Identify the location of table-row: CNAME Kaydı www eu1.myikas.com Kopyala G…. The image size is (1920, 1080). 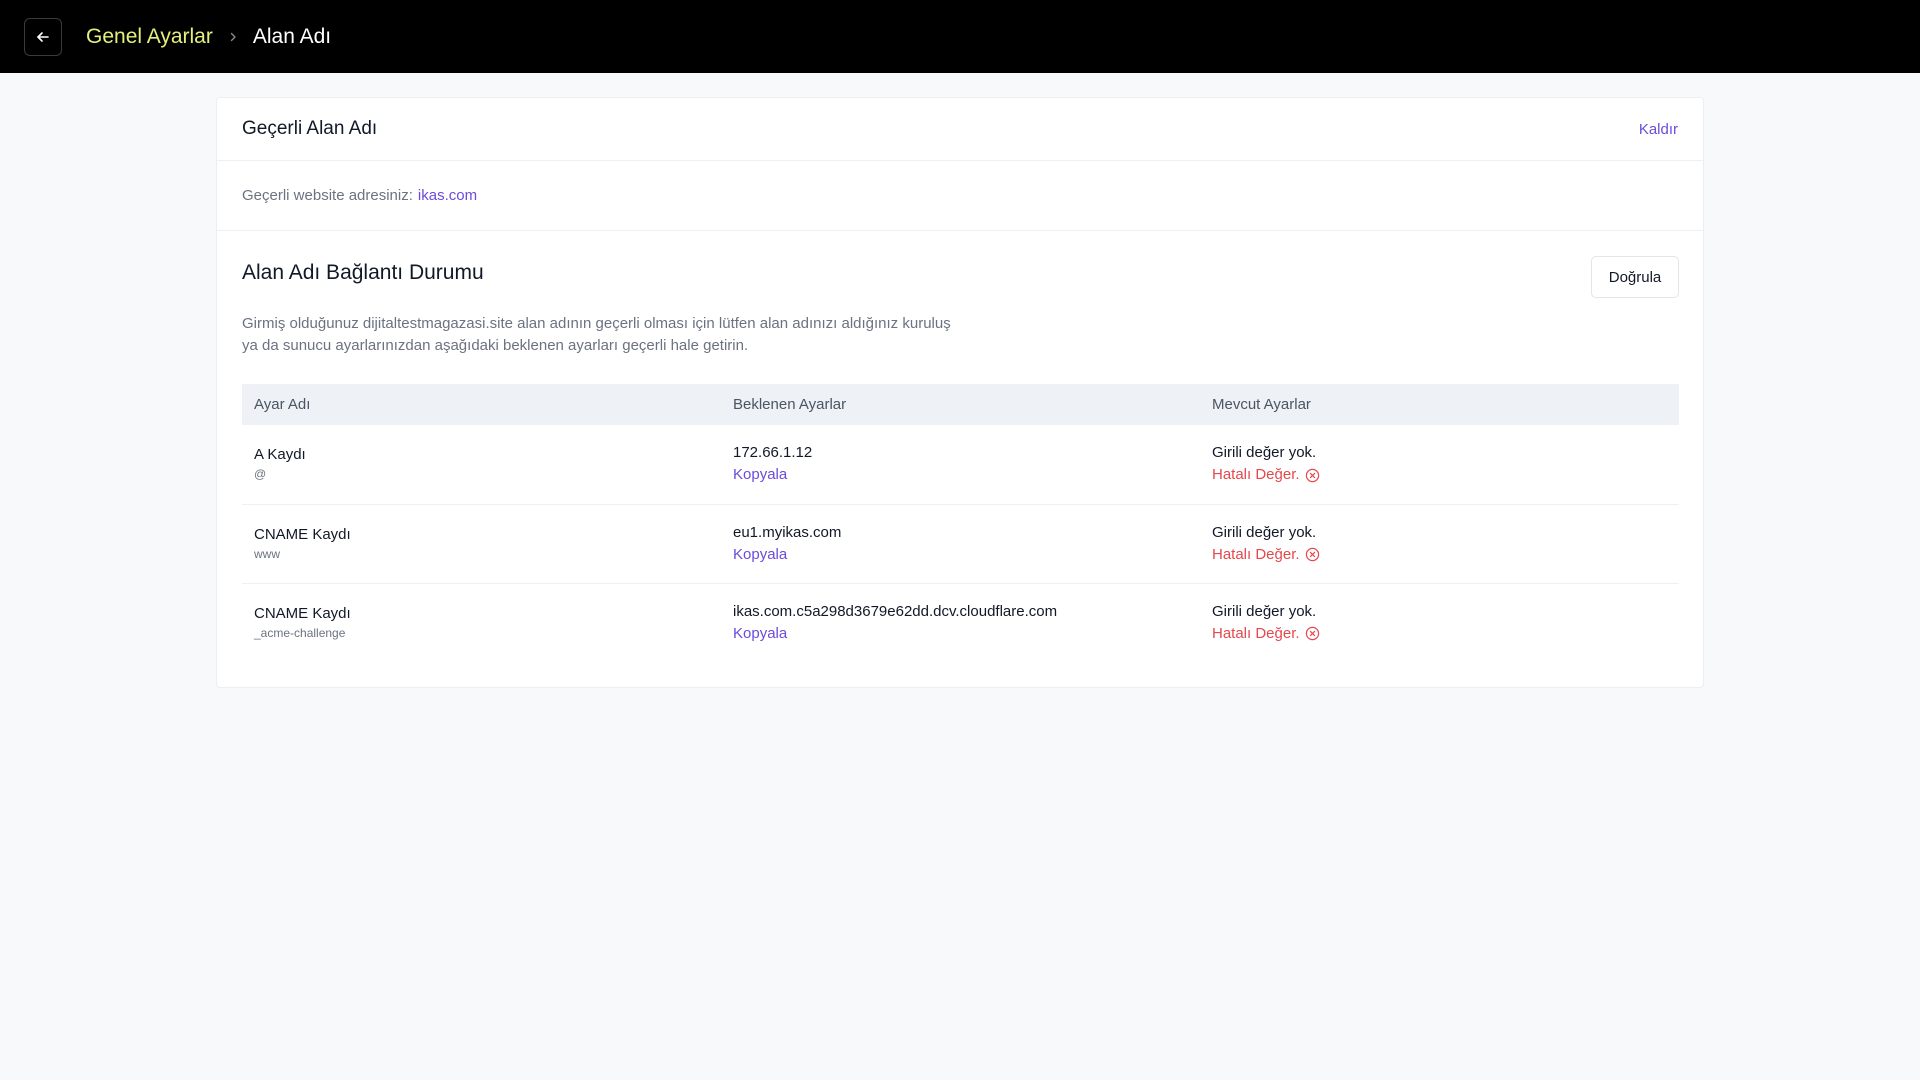
(960, 543).